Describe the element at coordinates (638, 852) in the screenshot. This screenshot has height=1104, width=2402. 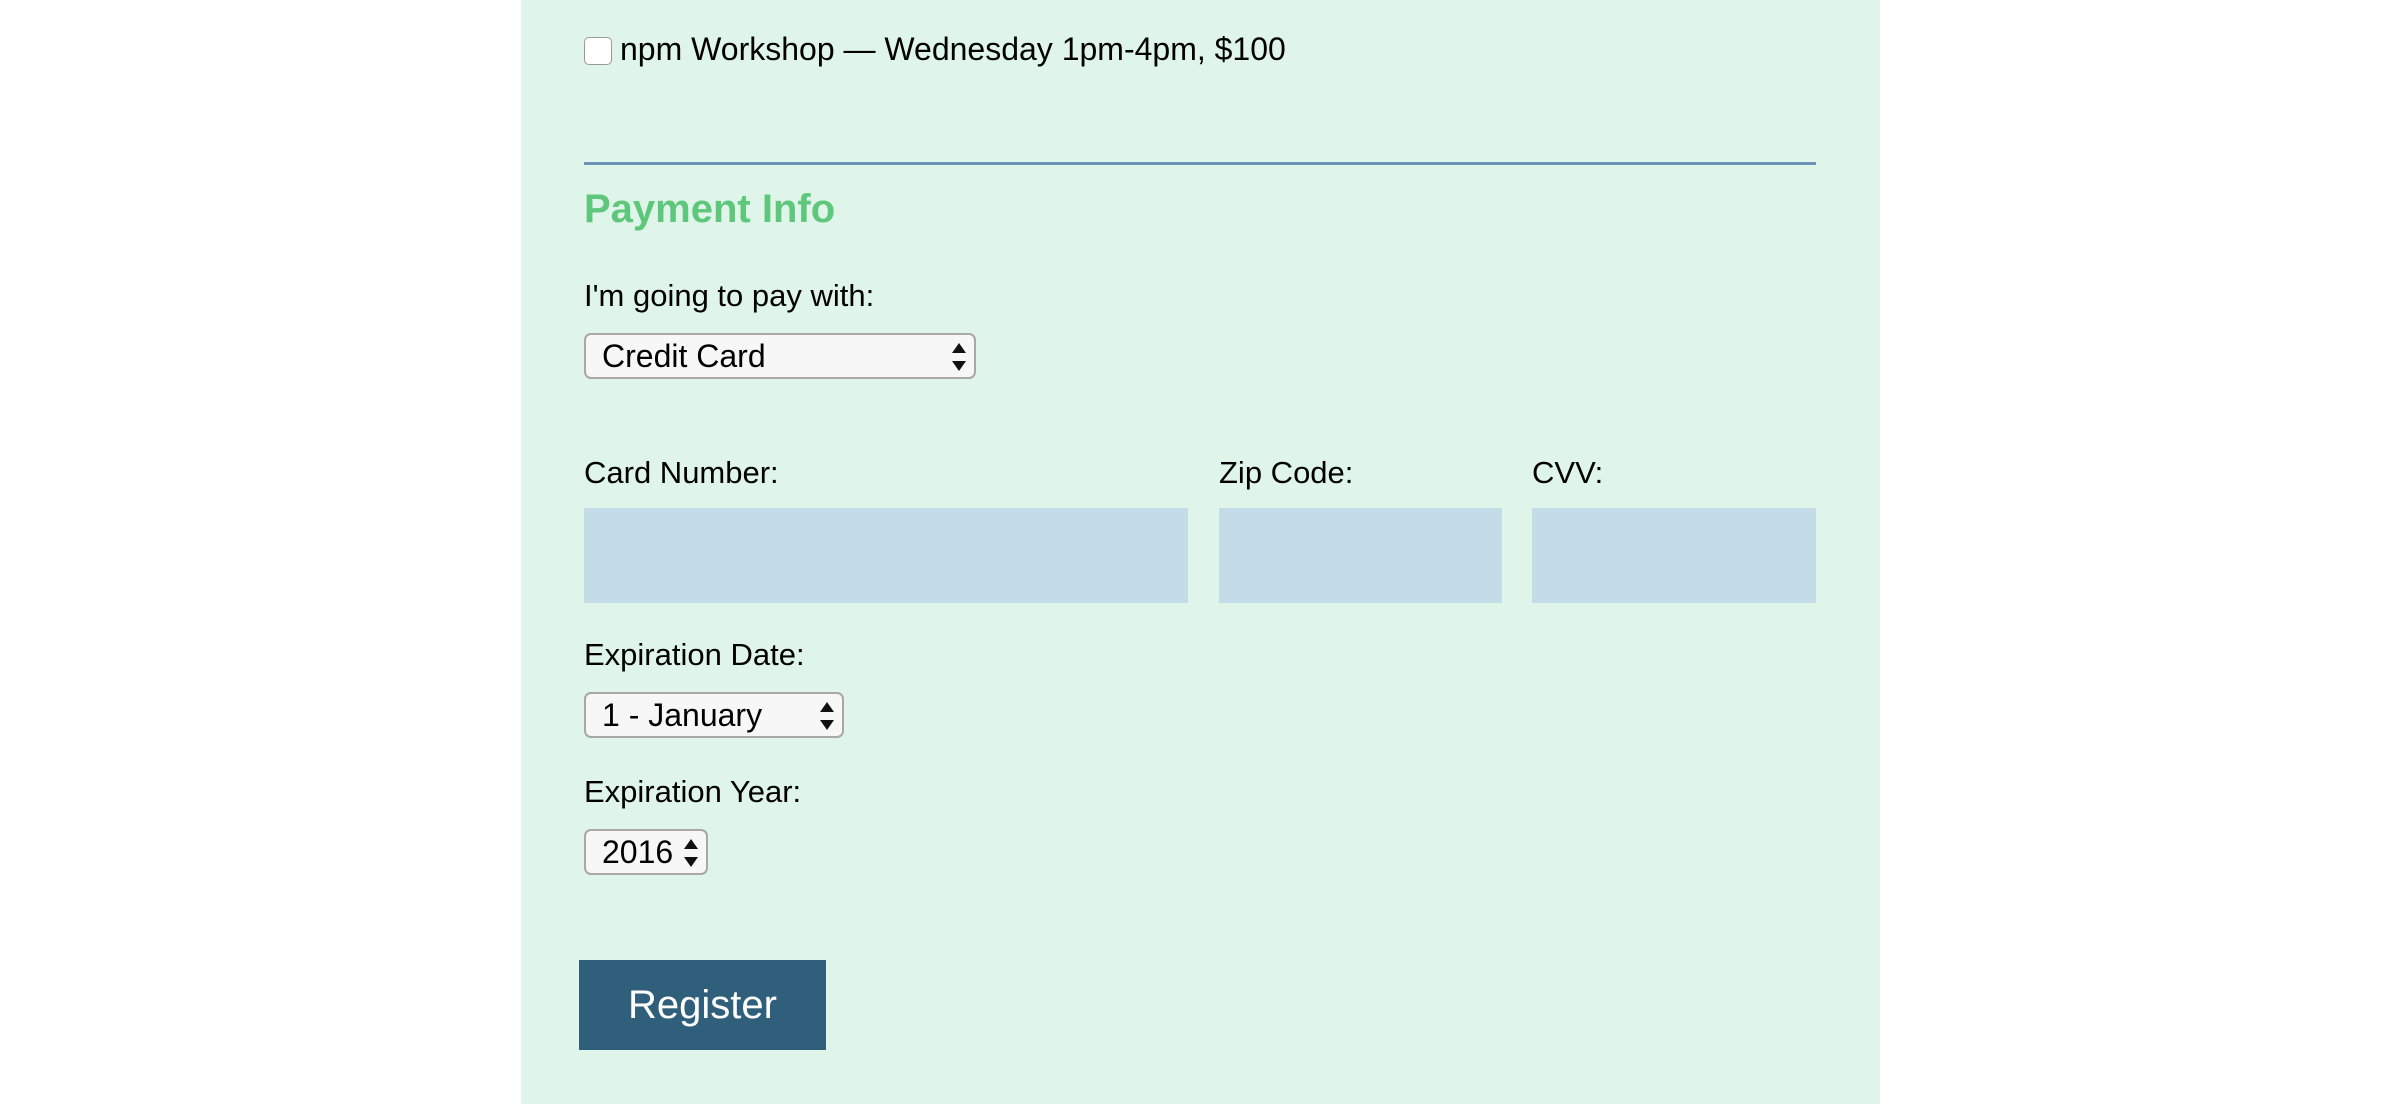
I see `expiration-year-selected-value: 2016` at that location.